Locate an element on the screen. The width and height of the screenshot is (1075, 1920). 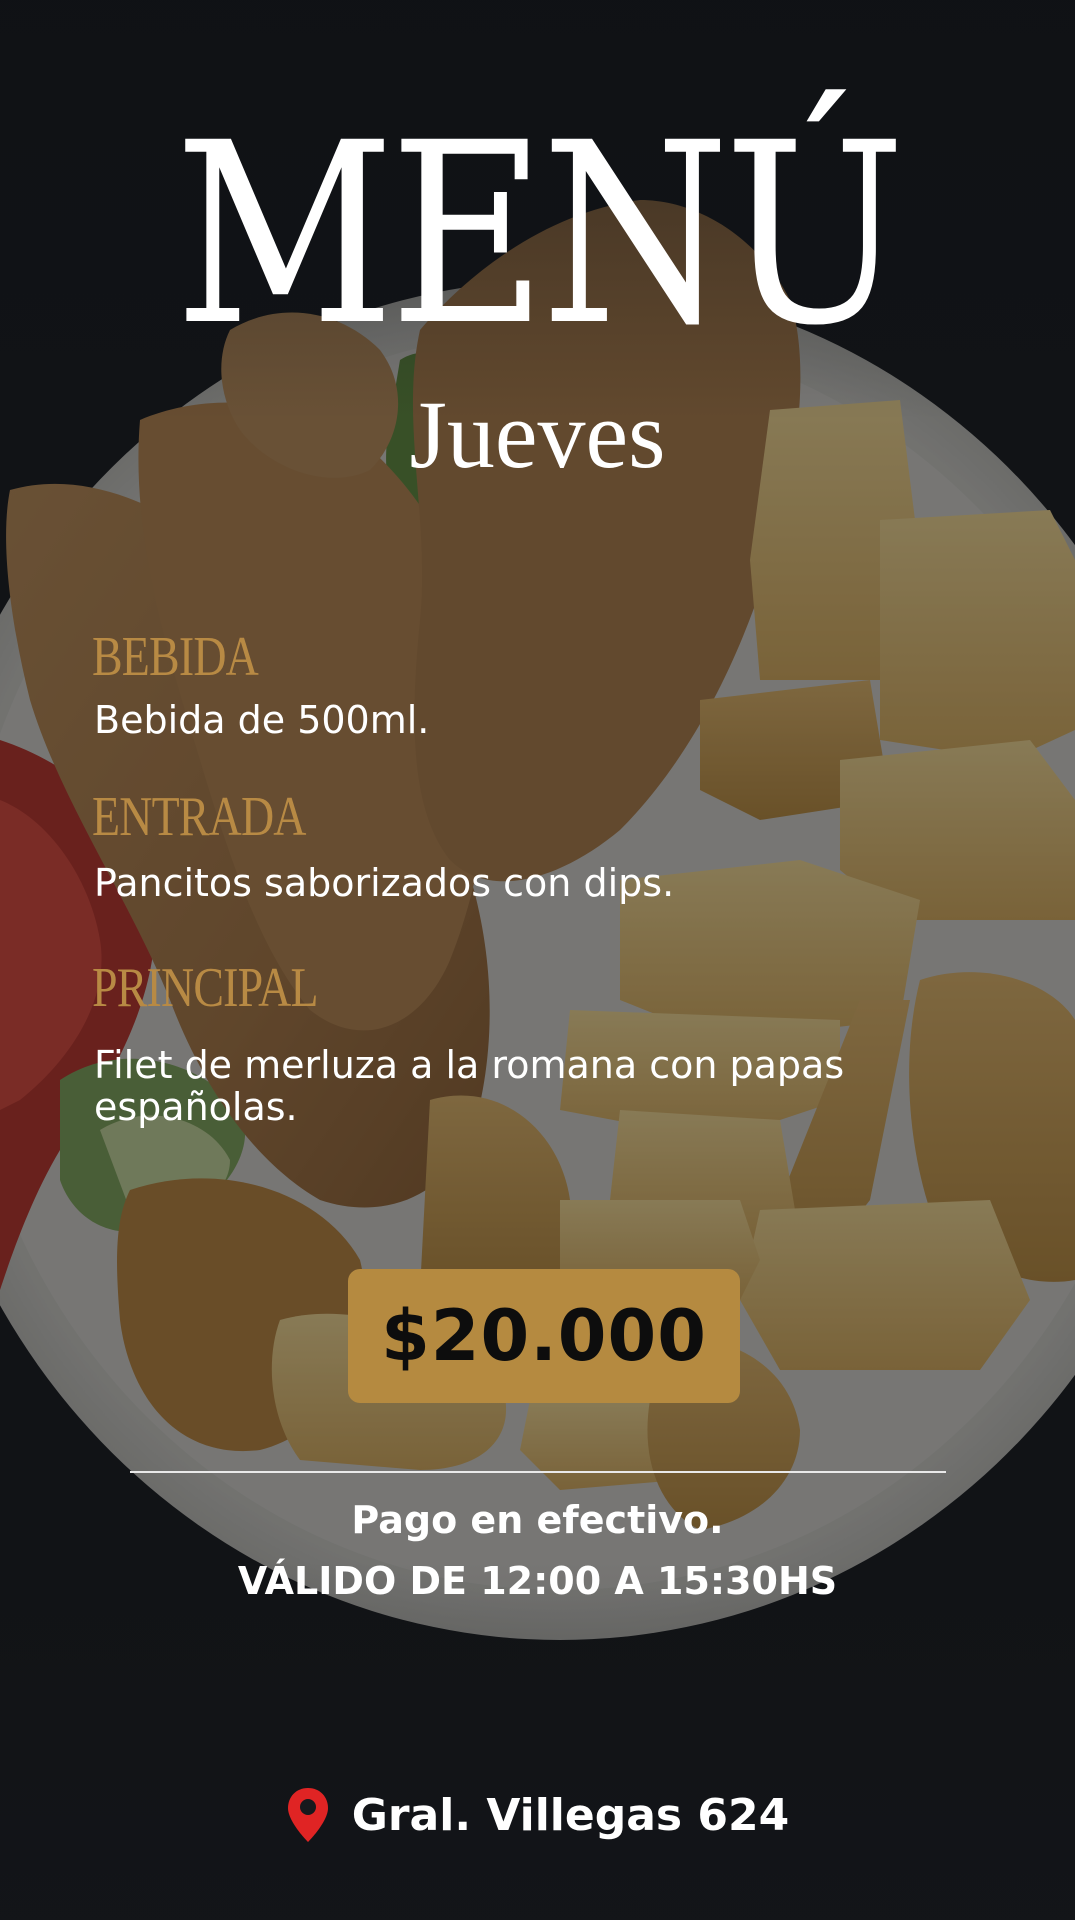
address-row: Gral. Villegas 624 is located at coordinates (537, 1815).